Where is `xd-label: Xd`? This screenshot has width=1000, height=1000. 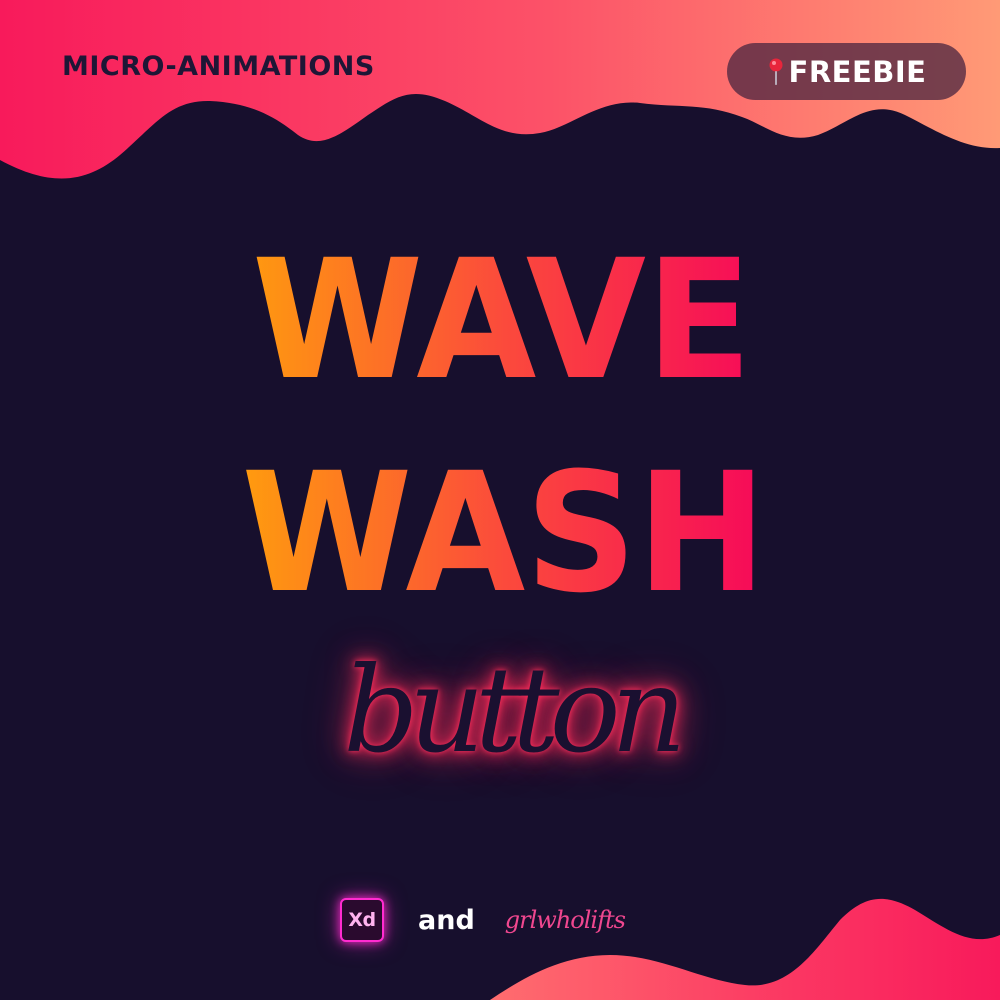 xd-label: Xd is located at coordinates (362, 920).